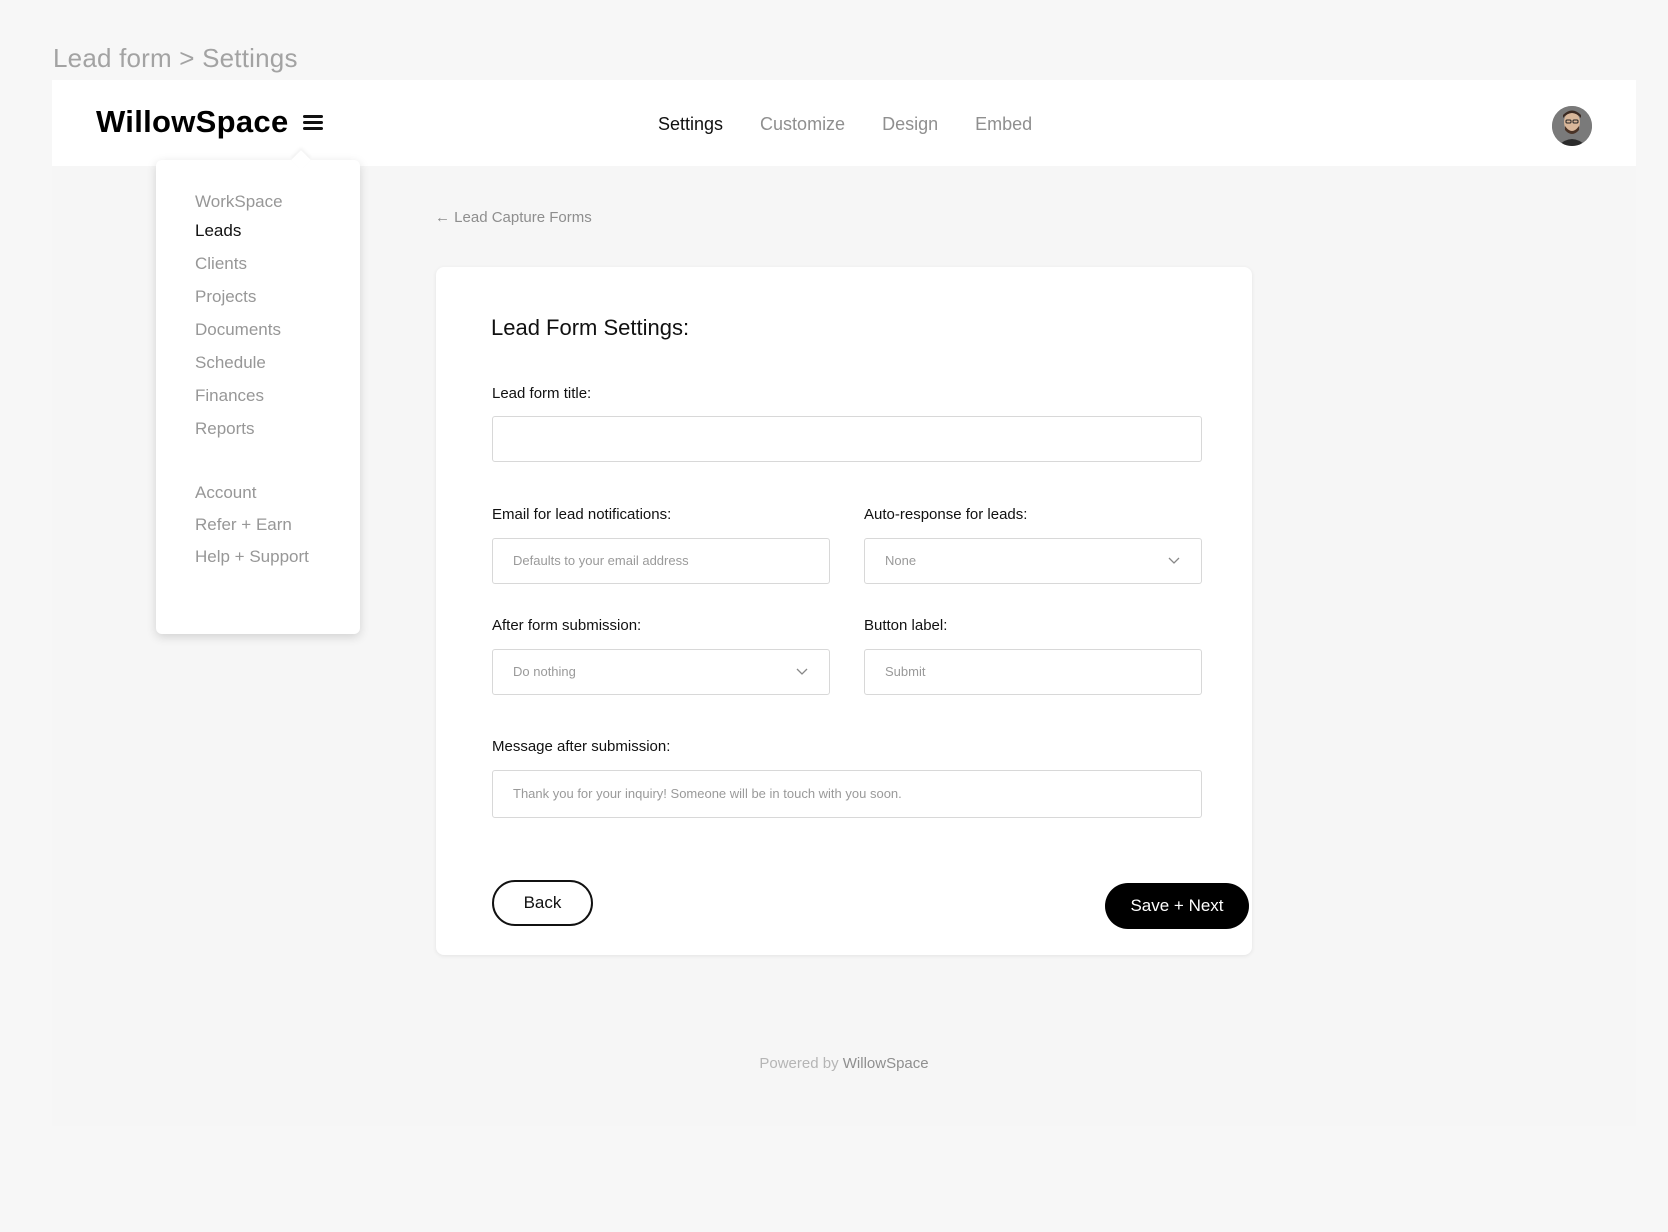  I want to click on message-label: Message after submission:, so click(581, 746).